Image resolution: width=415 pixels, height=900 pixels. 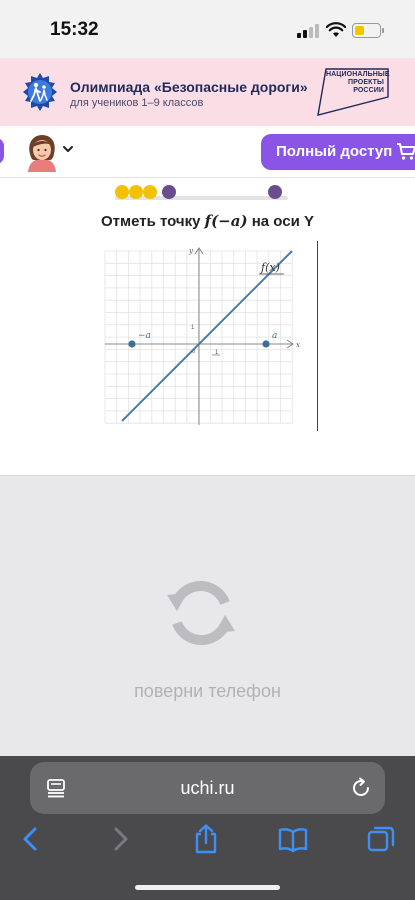 What do you see at coordinates (406, 151) in the screenshot?
I see `cart-icon` at bounding box center [406, 151].